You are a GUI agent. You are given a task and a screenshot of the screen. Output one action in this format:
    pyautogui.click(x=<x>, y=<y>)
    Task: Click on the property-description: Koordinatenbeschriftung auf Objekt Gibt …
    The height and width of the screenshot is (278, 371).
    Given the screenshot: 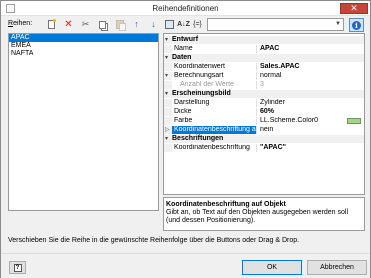 What is the action you would take?
    pyautogui.click(x=264, y=214)
    